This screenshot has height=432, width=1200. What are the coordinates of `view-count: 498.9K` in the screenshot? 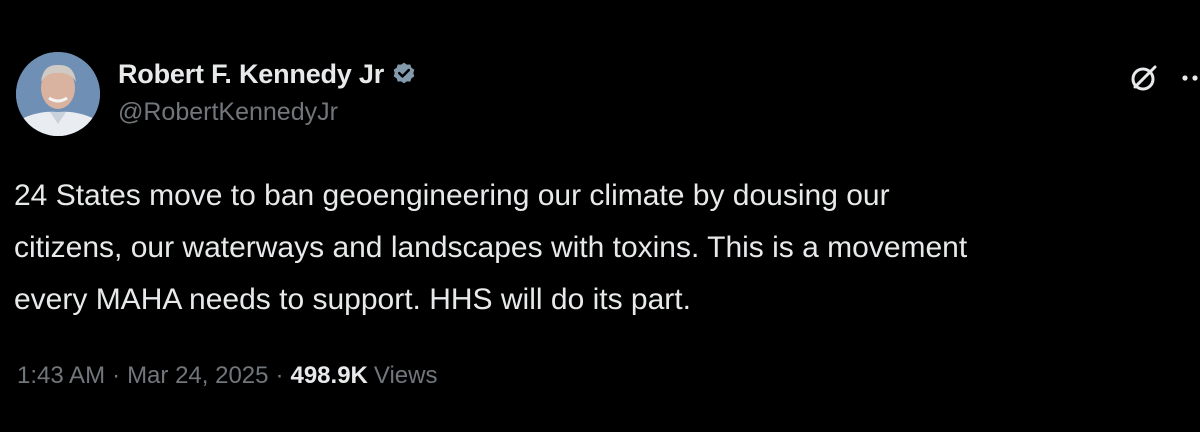 It's located at (328, 376).